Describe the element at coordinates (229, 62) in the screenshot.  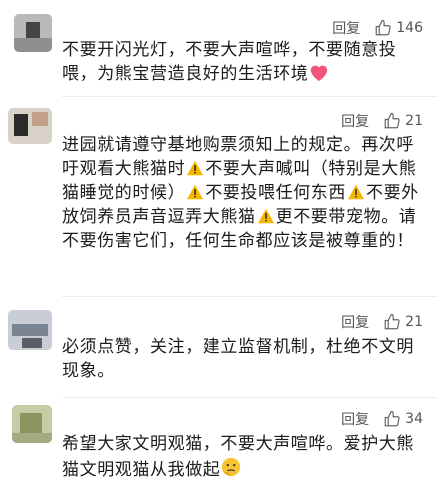
I see `comment-text: 不要开闪光灯，不要大声喧哗，不要随意投喂，为熊宝营造良好的生活环境` at that location.